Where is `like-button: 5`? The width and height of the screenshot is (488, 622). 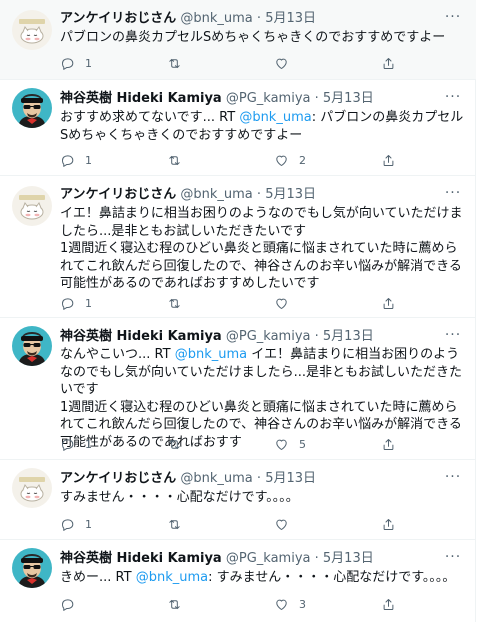 like-button: 5 is located at coordinates (290, 444).